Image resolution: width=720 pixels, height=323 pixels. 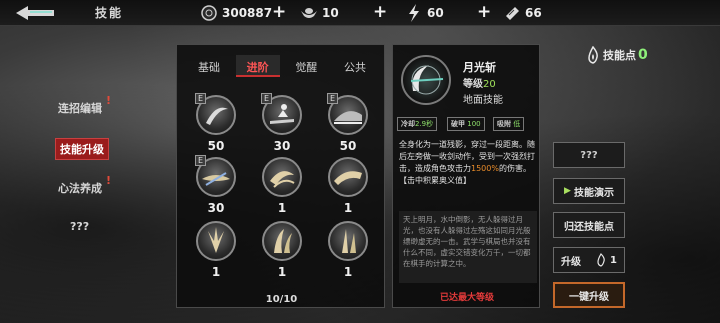 I want to click on nav-mind-cultivation-badge: !, so click(x=109, y=180).